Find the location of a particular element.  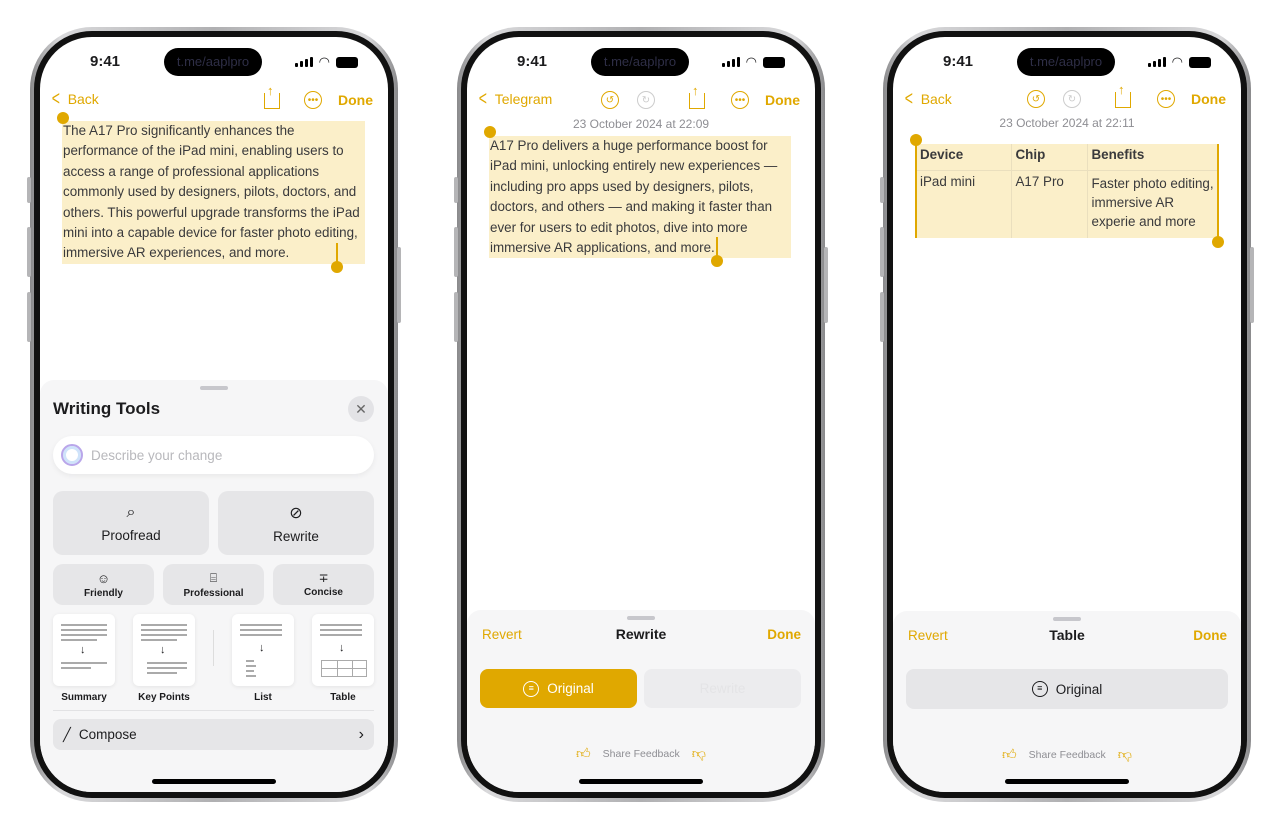

describe-change-input: Describe your change is located at coordinates (213, 455).